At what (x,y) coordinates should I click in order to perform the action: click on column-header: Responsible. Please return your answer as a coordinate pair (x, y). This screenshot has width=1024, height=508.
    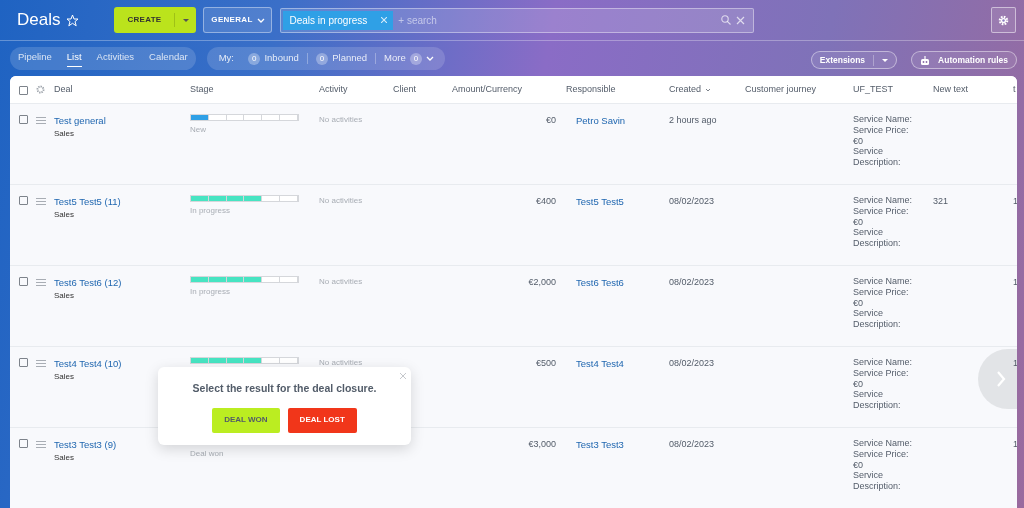
    Looking at the image, I should click on (591, 88).